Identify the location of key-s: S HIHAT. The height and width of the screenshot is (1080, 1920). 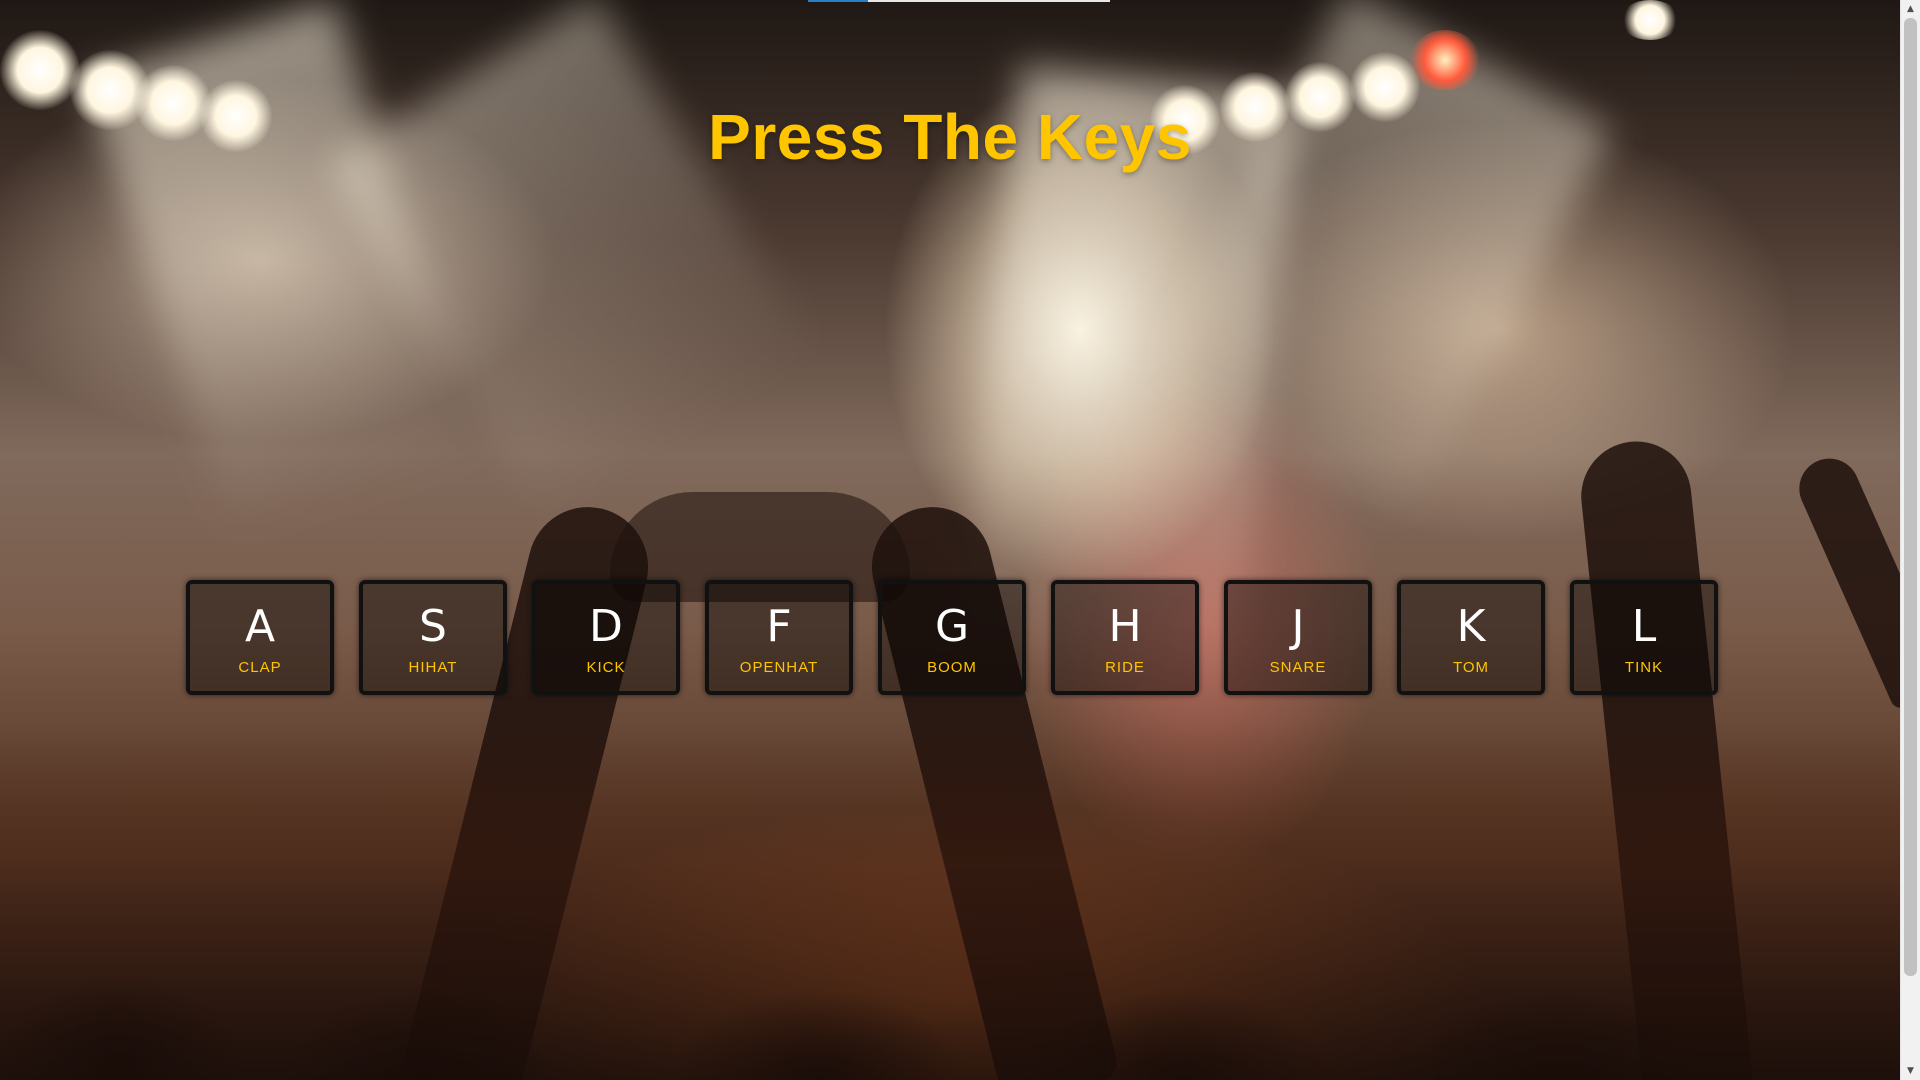
(433, 637).